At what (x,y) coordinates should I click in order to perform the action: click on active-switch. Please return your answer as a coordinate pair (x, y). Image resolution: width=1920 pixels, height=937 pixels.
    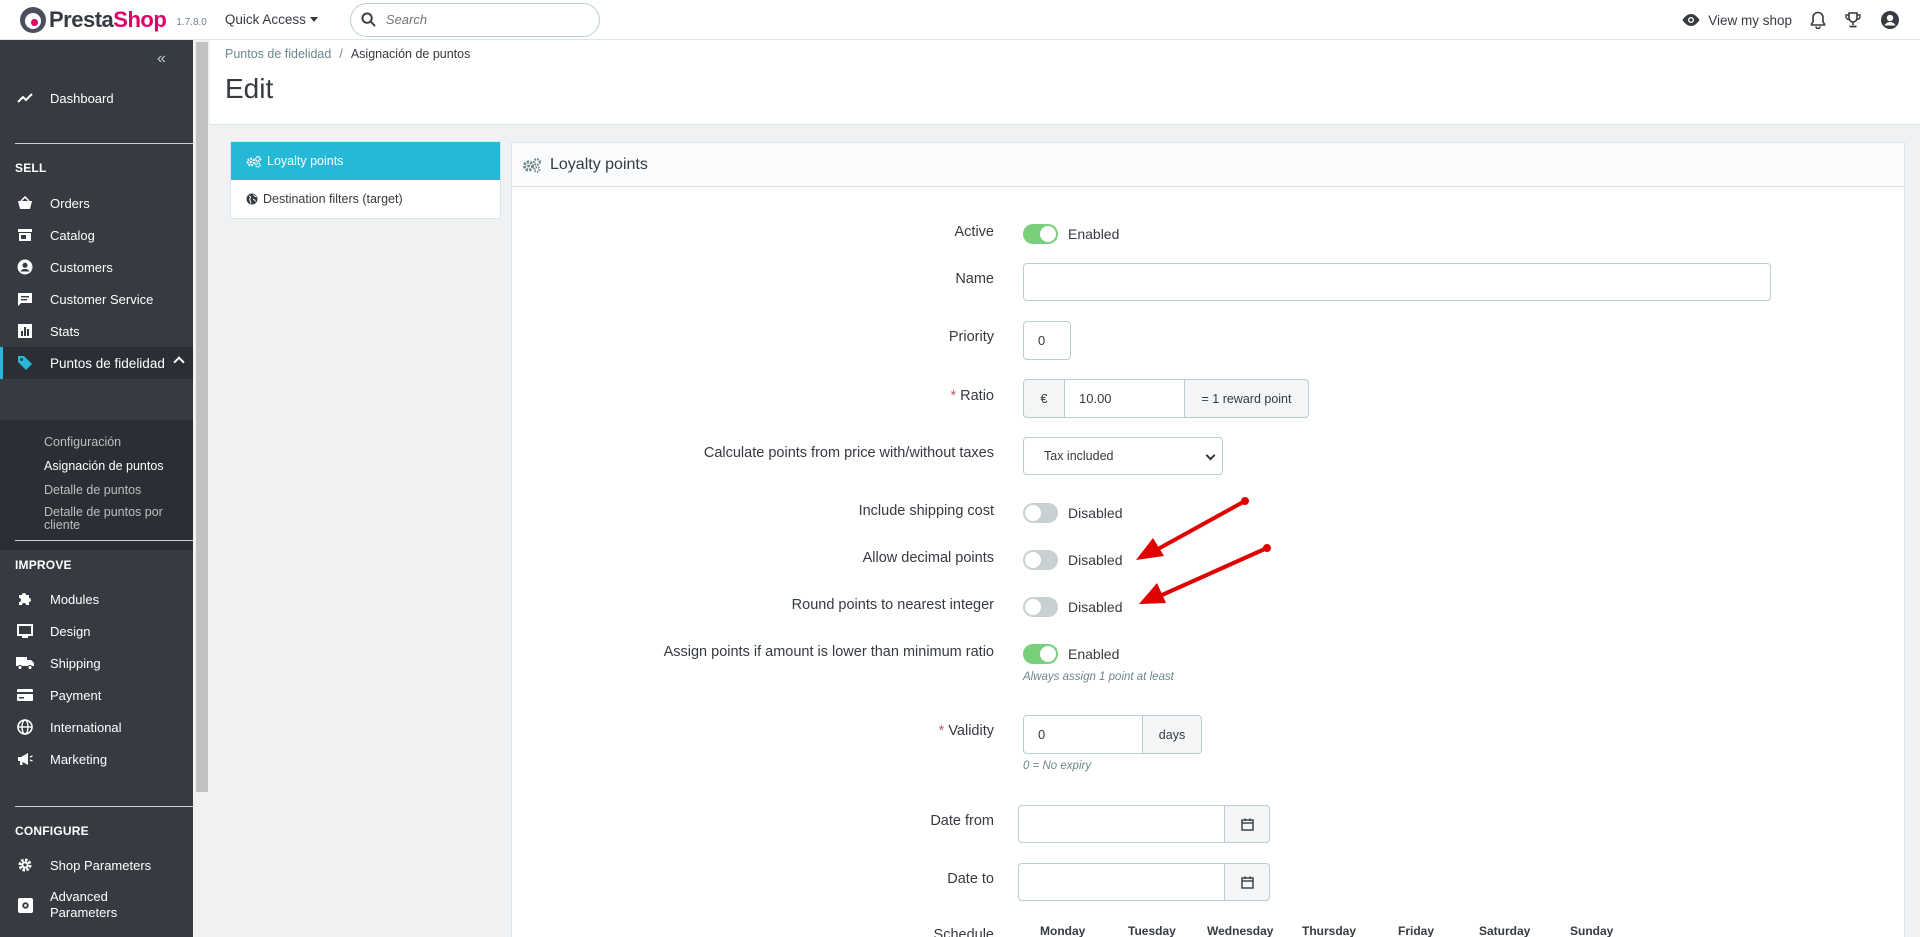
    Looking at the image, I should click on (1040, 234).